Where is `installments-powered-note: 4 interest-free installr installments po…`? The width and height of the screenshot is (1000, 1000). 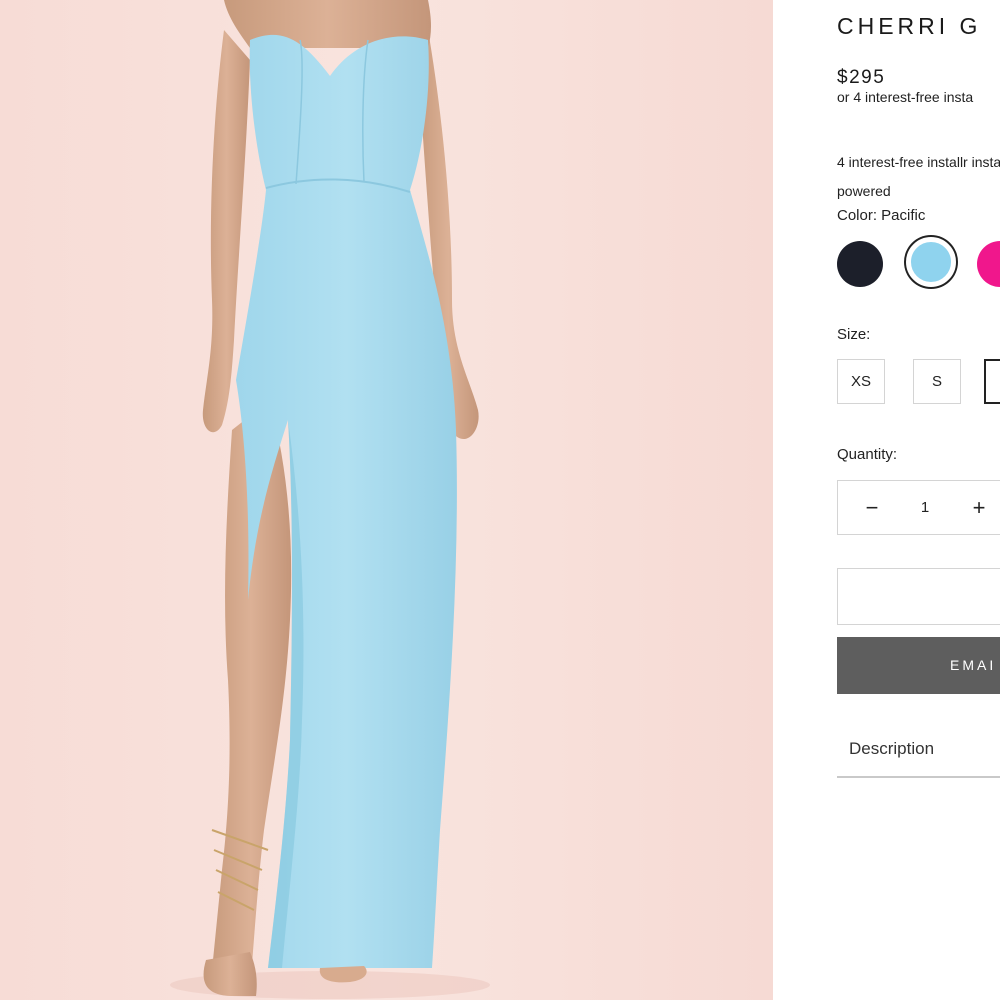 installments-powered-note: 4 interest-free installr installments po… is located at coordinates (918, 176).